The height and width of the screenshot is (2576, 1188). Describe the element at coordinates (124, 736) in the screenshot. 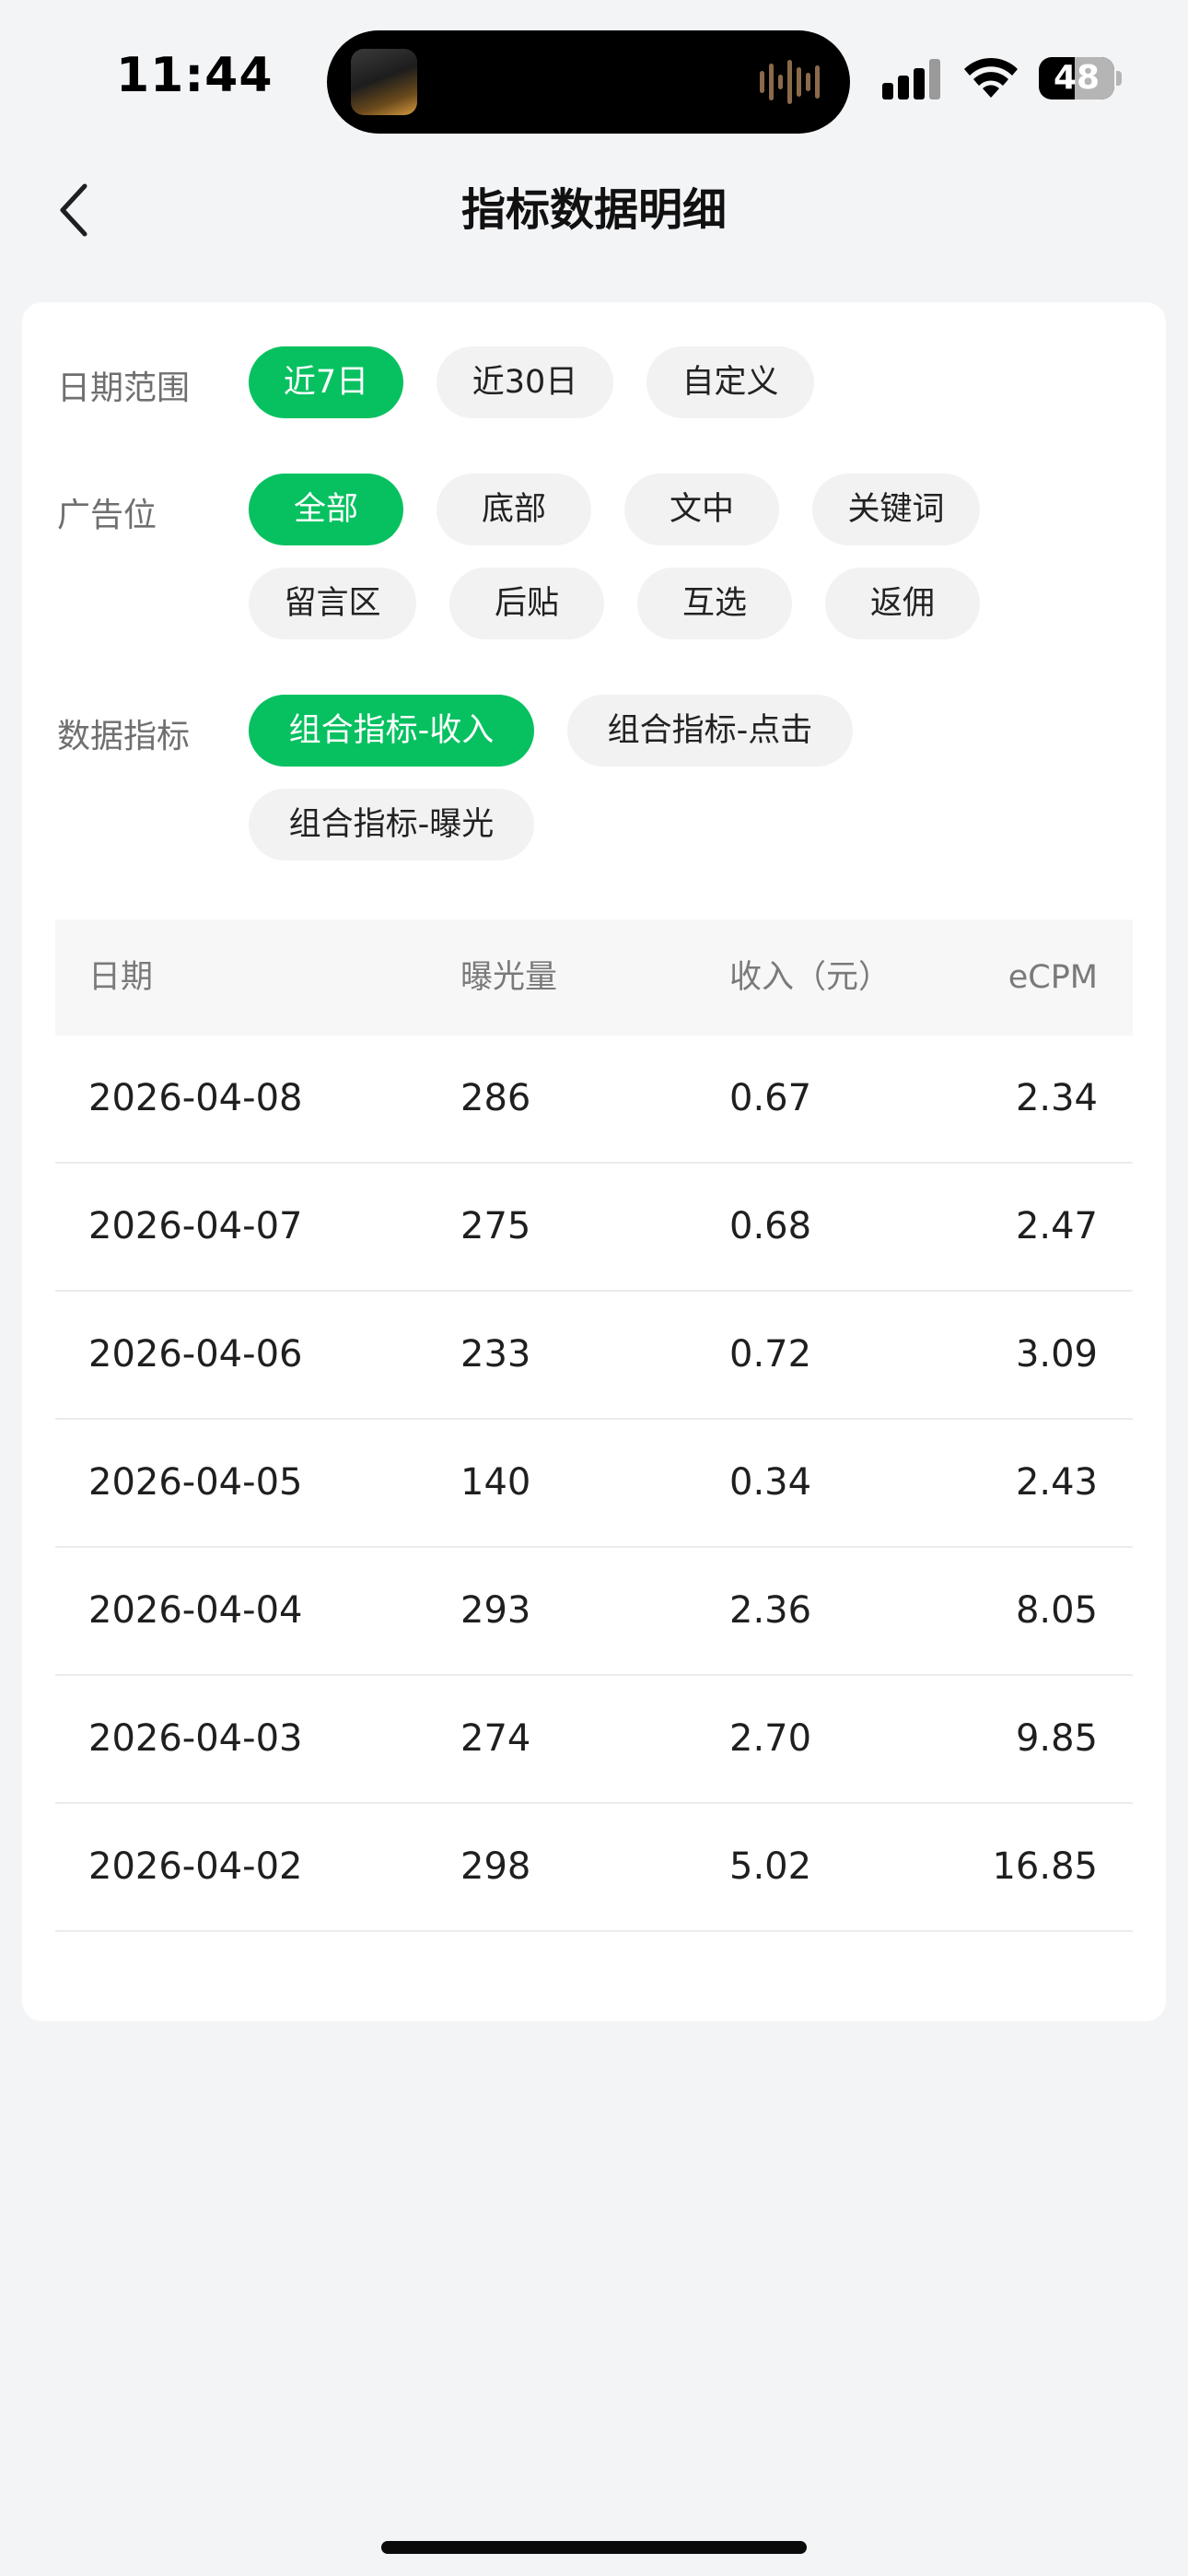

I see `metric-label: 数据指标` at that location.